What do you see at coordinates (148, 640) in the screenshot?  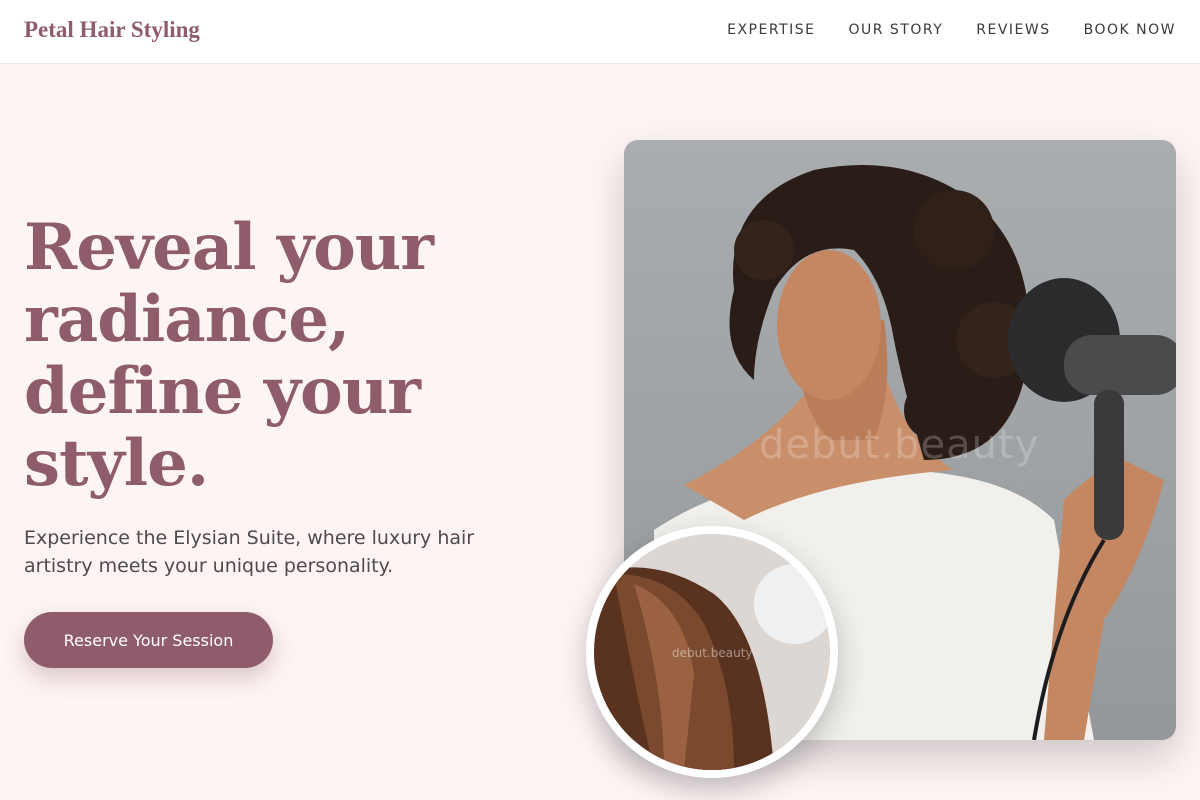 I see `reserve-session-button: Reserve Your Session` at bounding box center [148, 640].